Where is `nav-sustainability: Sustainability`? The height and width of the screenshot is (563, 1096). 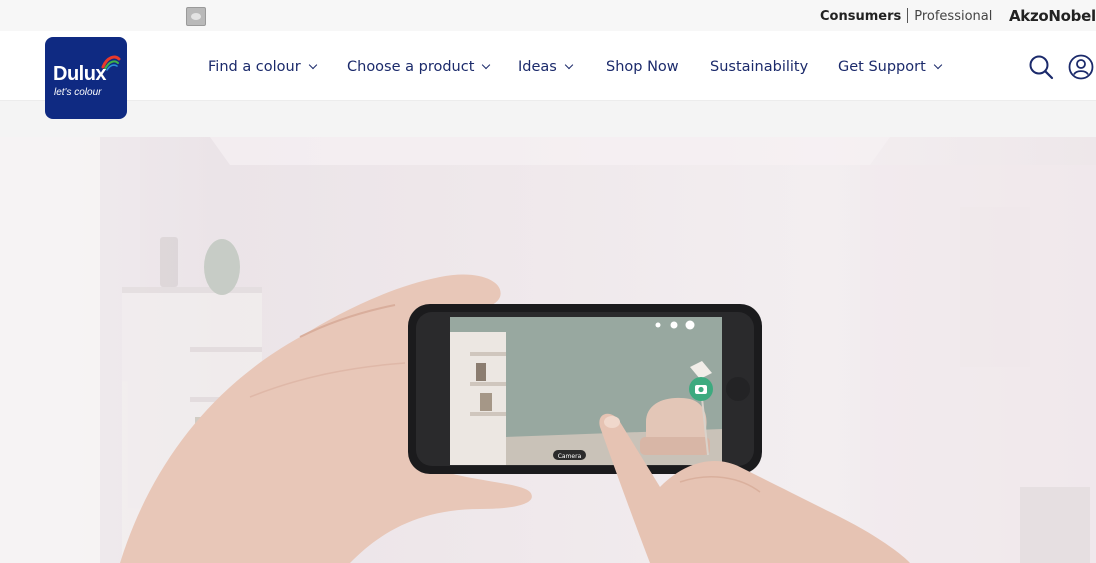
nav-sustainability: Sustainability is located at coordinates (759, 67).